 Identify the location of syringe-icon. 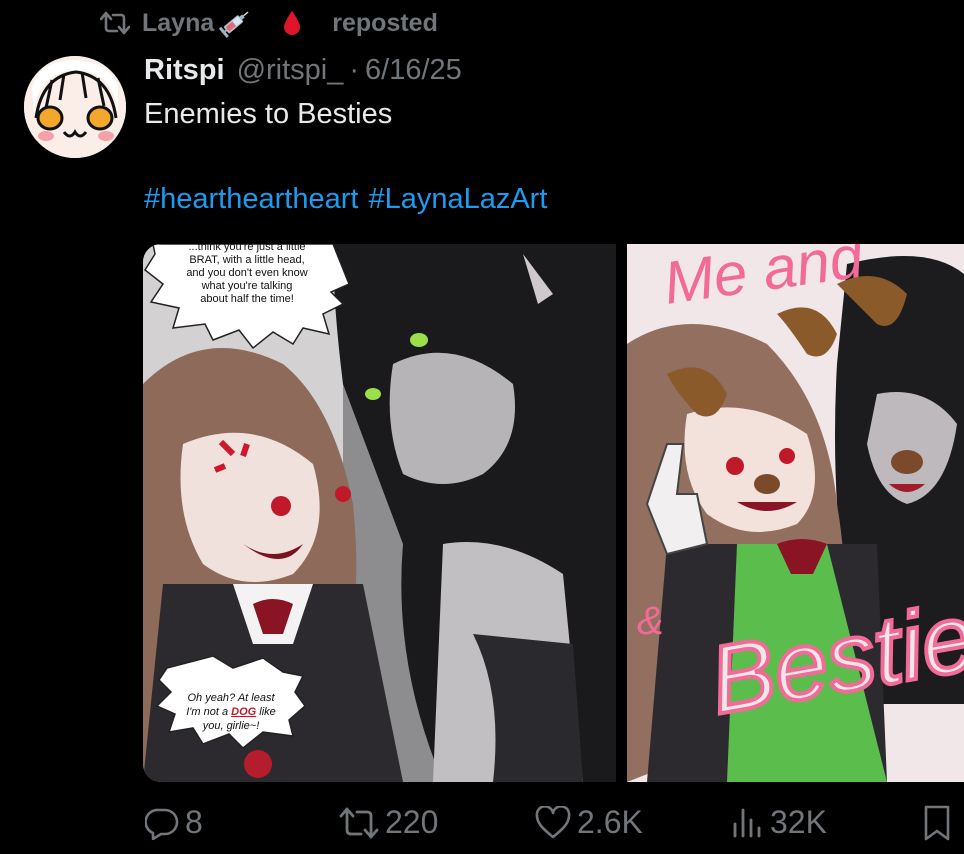
(241, 23).